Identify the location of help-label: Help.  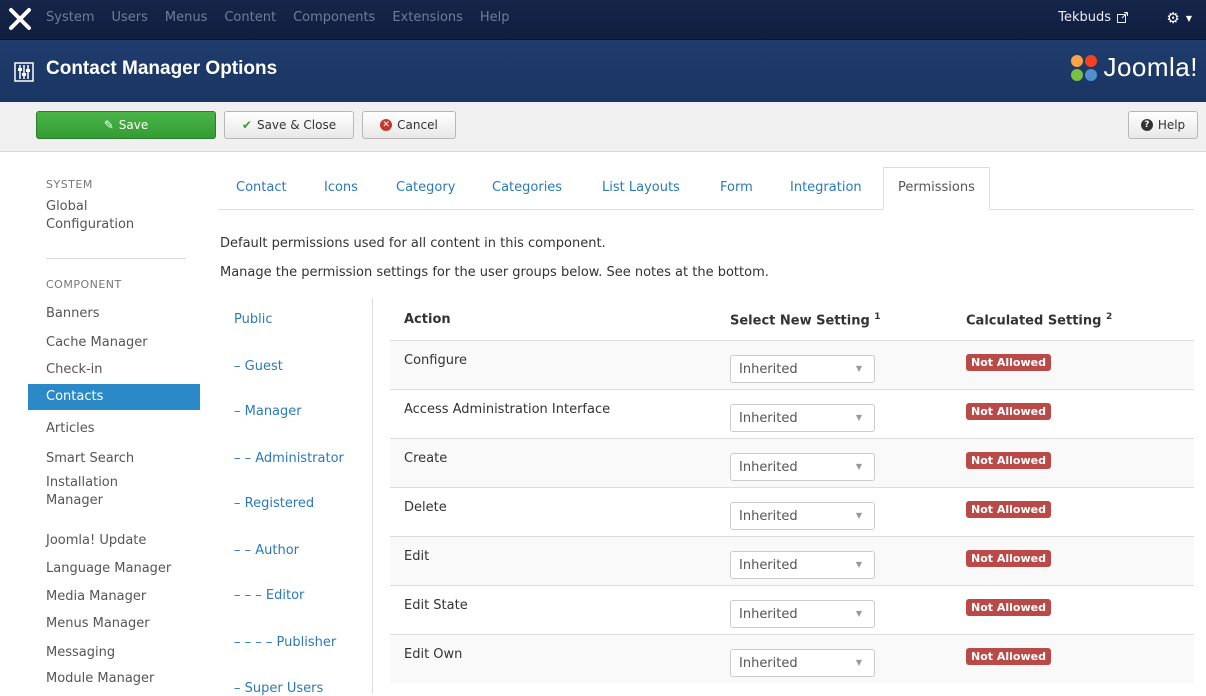
(1171, 125).